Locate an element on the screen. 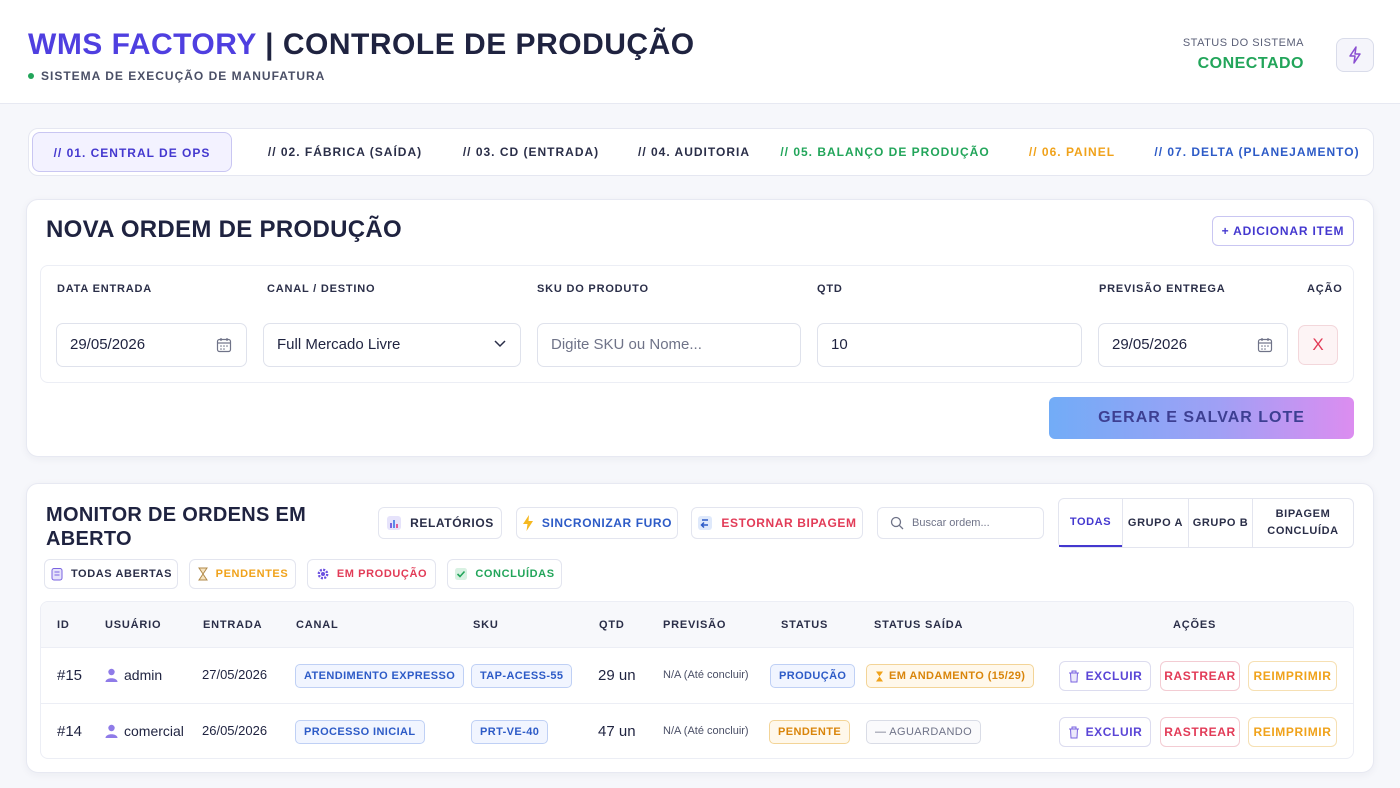 This screenshot has height=788, width=1400. exit-status-badge: EM ANDAMENTO (15/29) is located at coordinates (950, 676).